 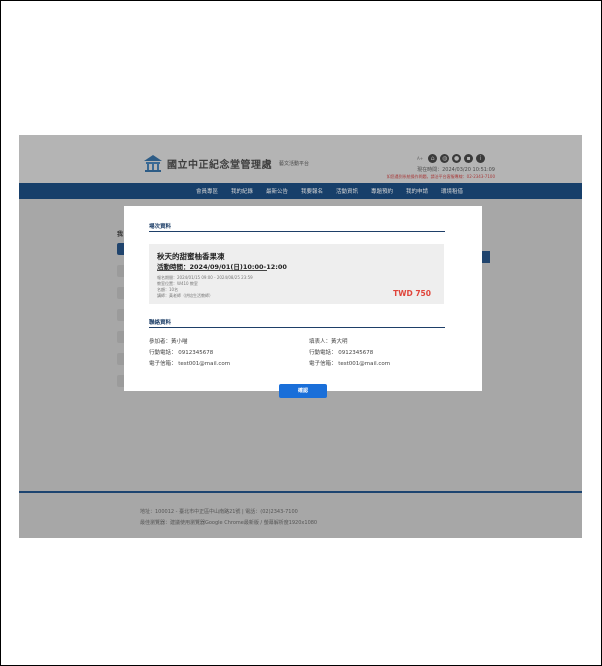 I want to click on nav-item-register: 我要報名, so click(x=312, y=191).